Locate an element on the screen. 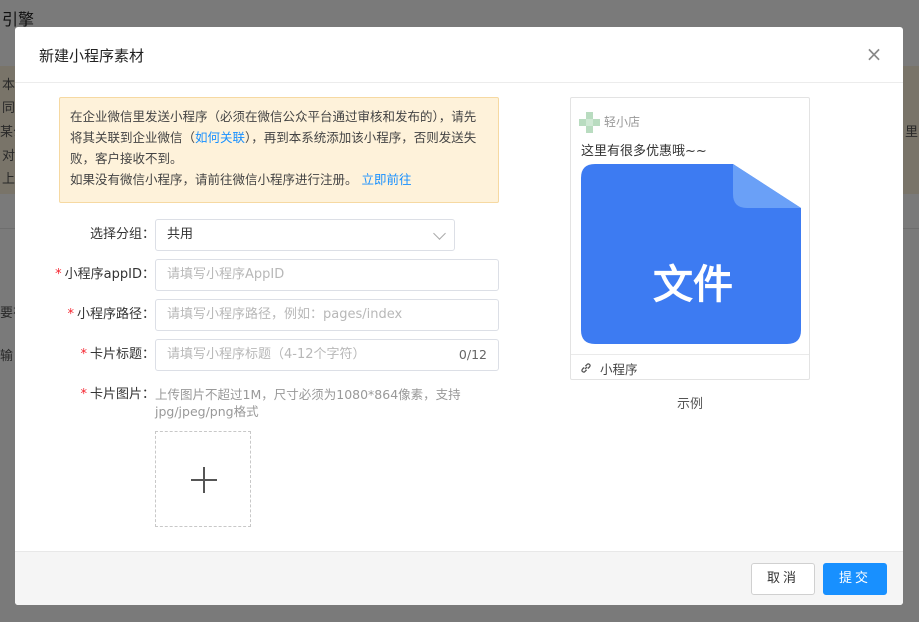 This screenshot has width=919, height=622. plus-icon is located at coordinates (204, 480).